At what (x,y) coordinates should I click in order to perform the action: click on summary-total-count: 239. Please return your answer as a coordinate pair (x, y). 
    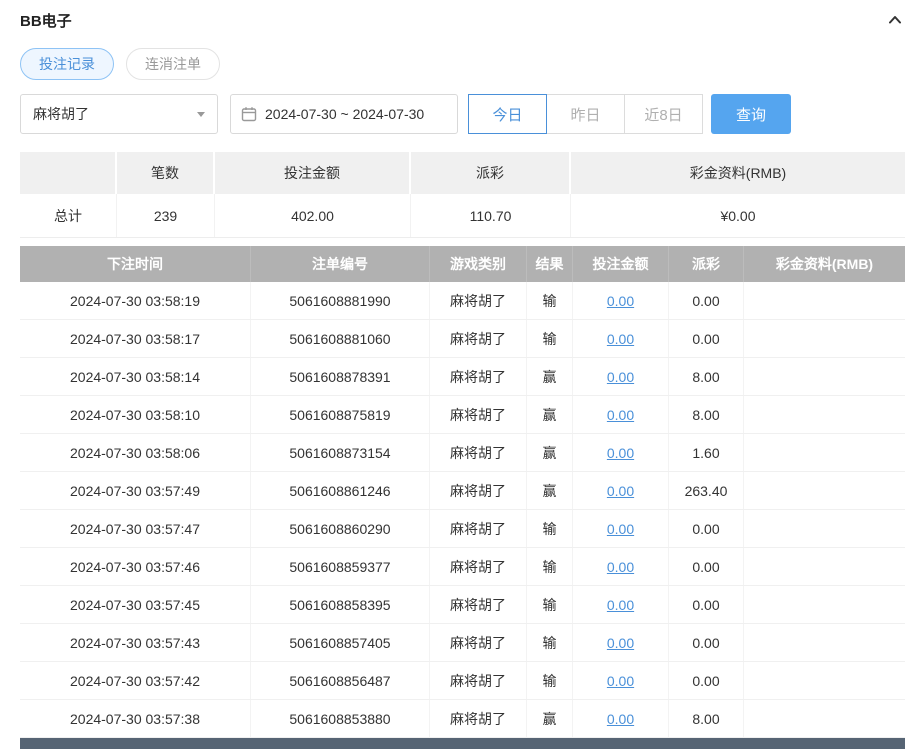
    Looking at the image, I should click on (166, 215).